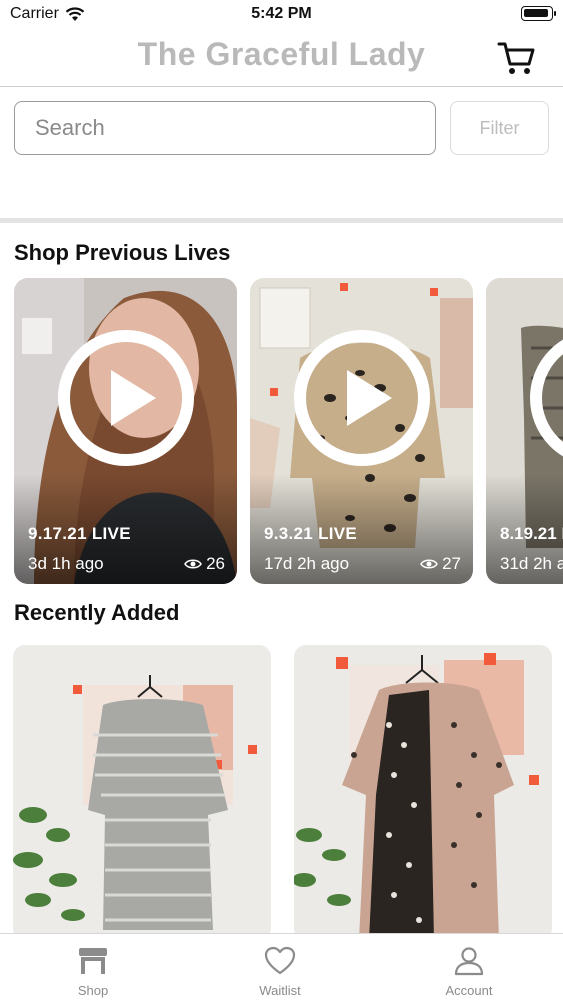 The height and width of the screenshot is (1000, 563). I want to click on section-divider, so click(281, 220).